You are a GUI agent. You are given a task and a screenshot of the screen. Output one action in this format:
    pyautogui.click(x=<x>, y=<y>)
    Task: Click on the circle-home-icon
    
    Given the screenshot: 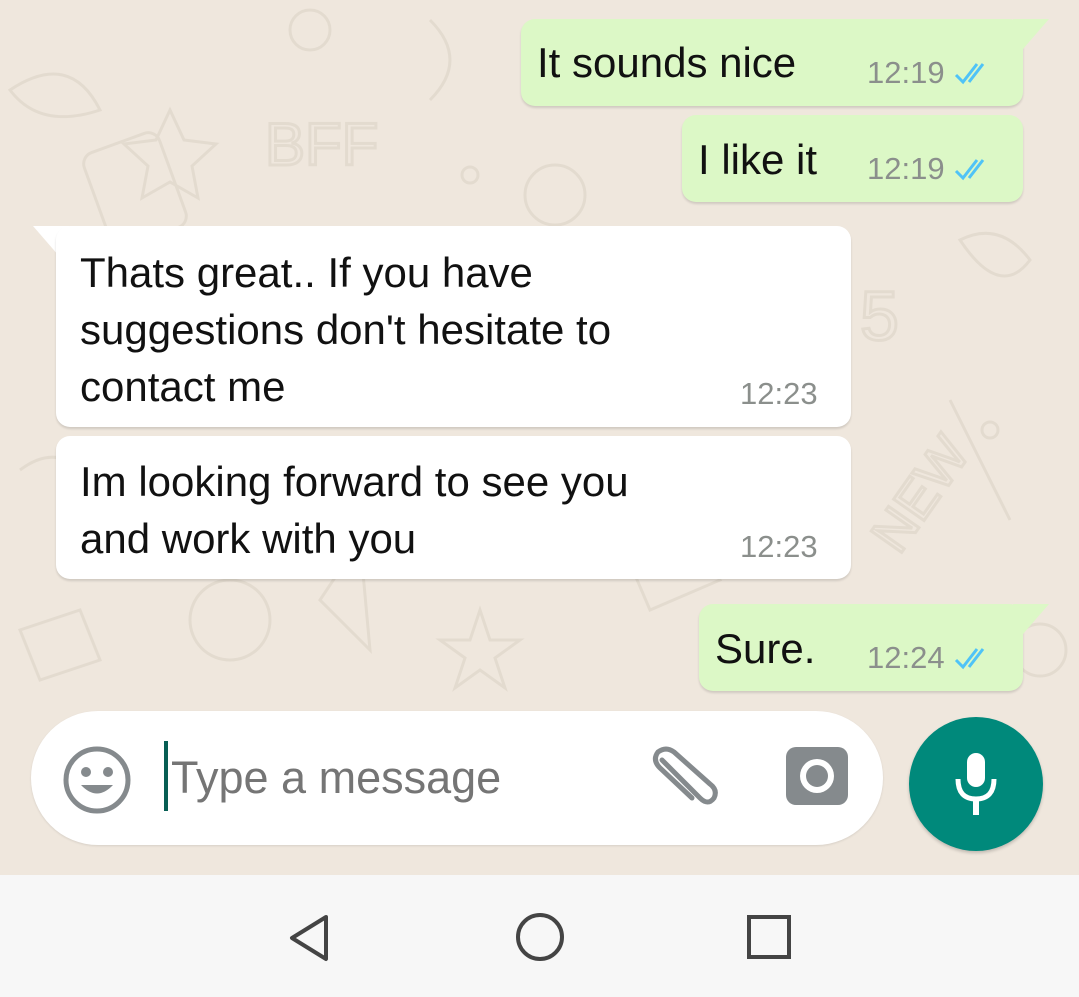 What is the action you would take?
    pyautogui.click(x=540, y=937)
    